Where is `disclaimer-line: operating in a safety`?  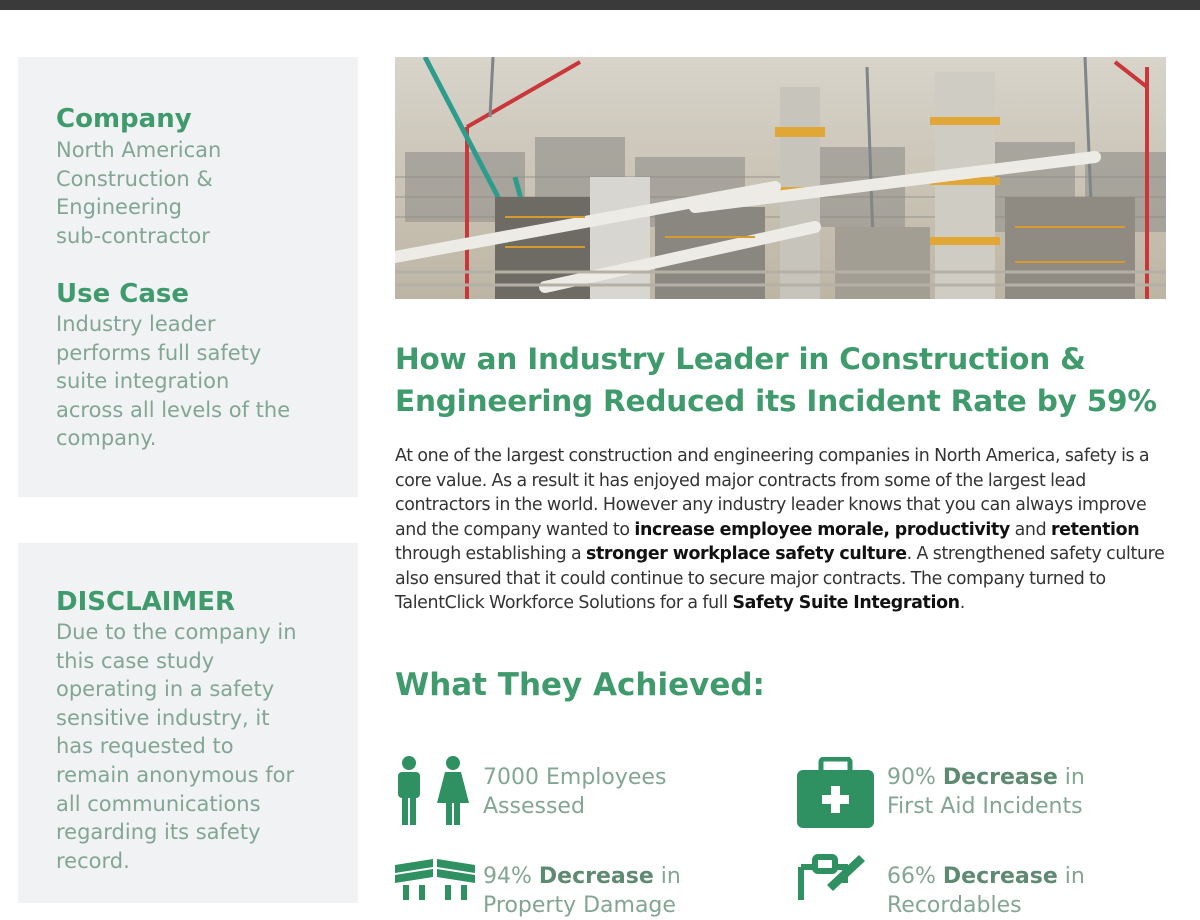 disclaimer-line: operating in a safety is located at coordinates (165, 689).